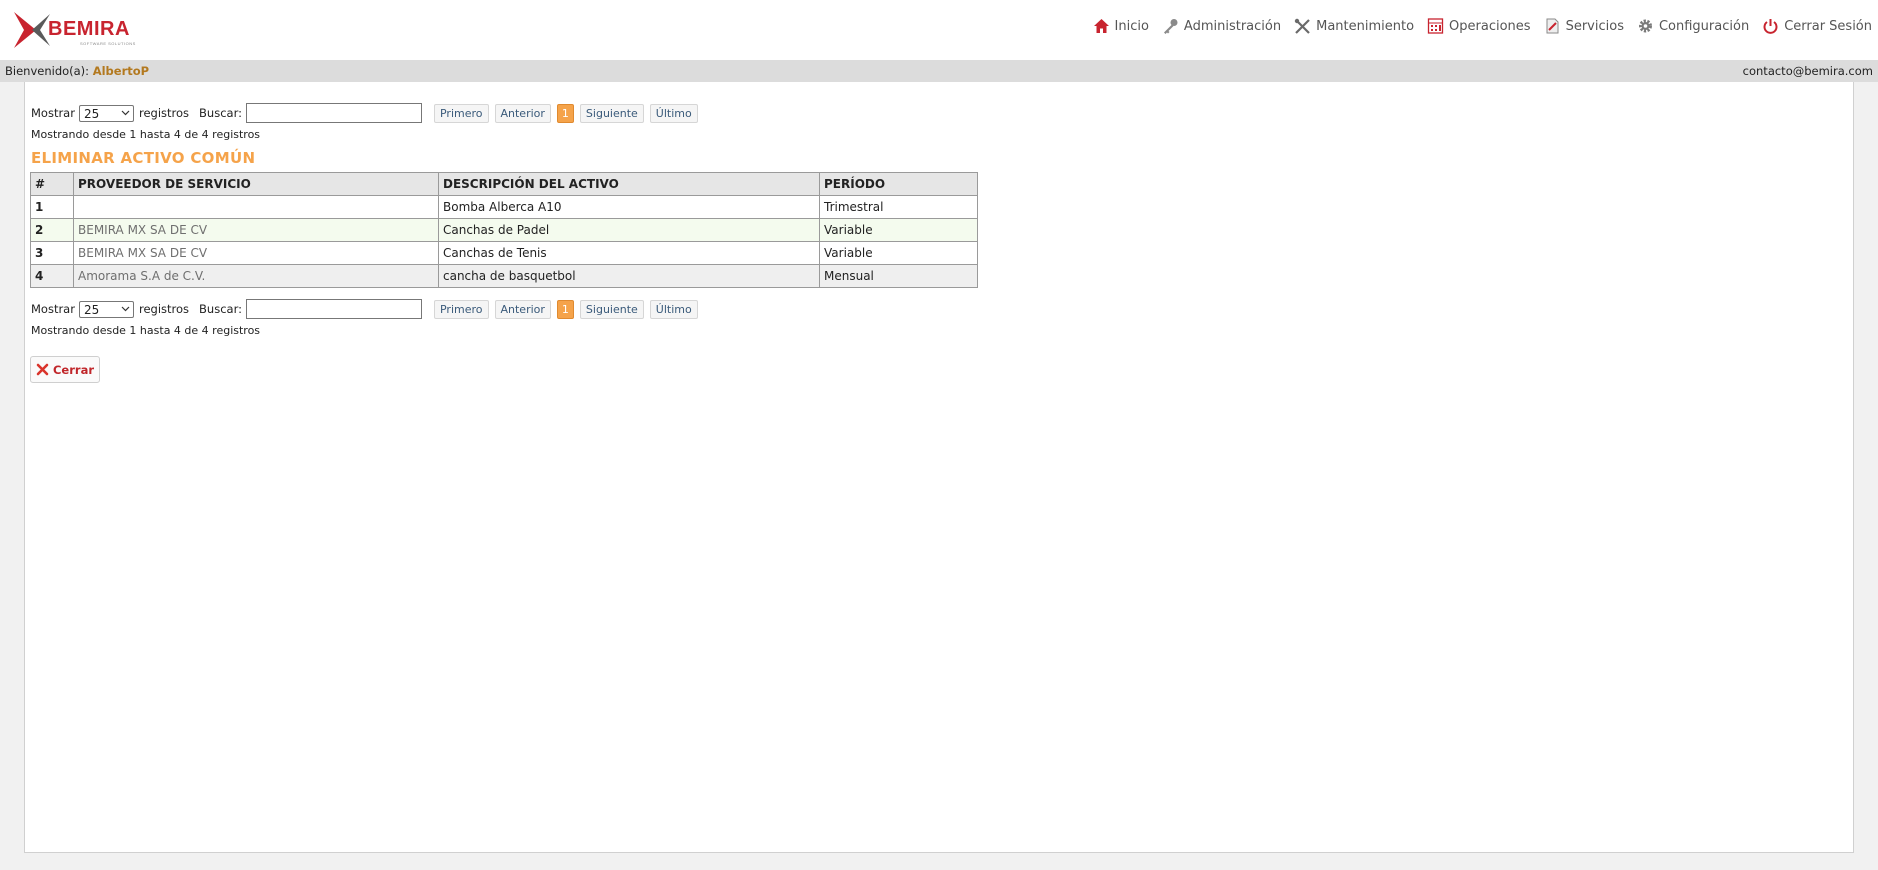 The image size is (1878, 870). I want to click on document-icon, so click(1552, 26).